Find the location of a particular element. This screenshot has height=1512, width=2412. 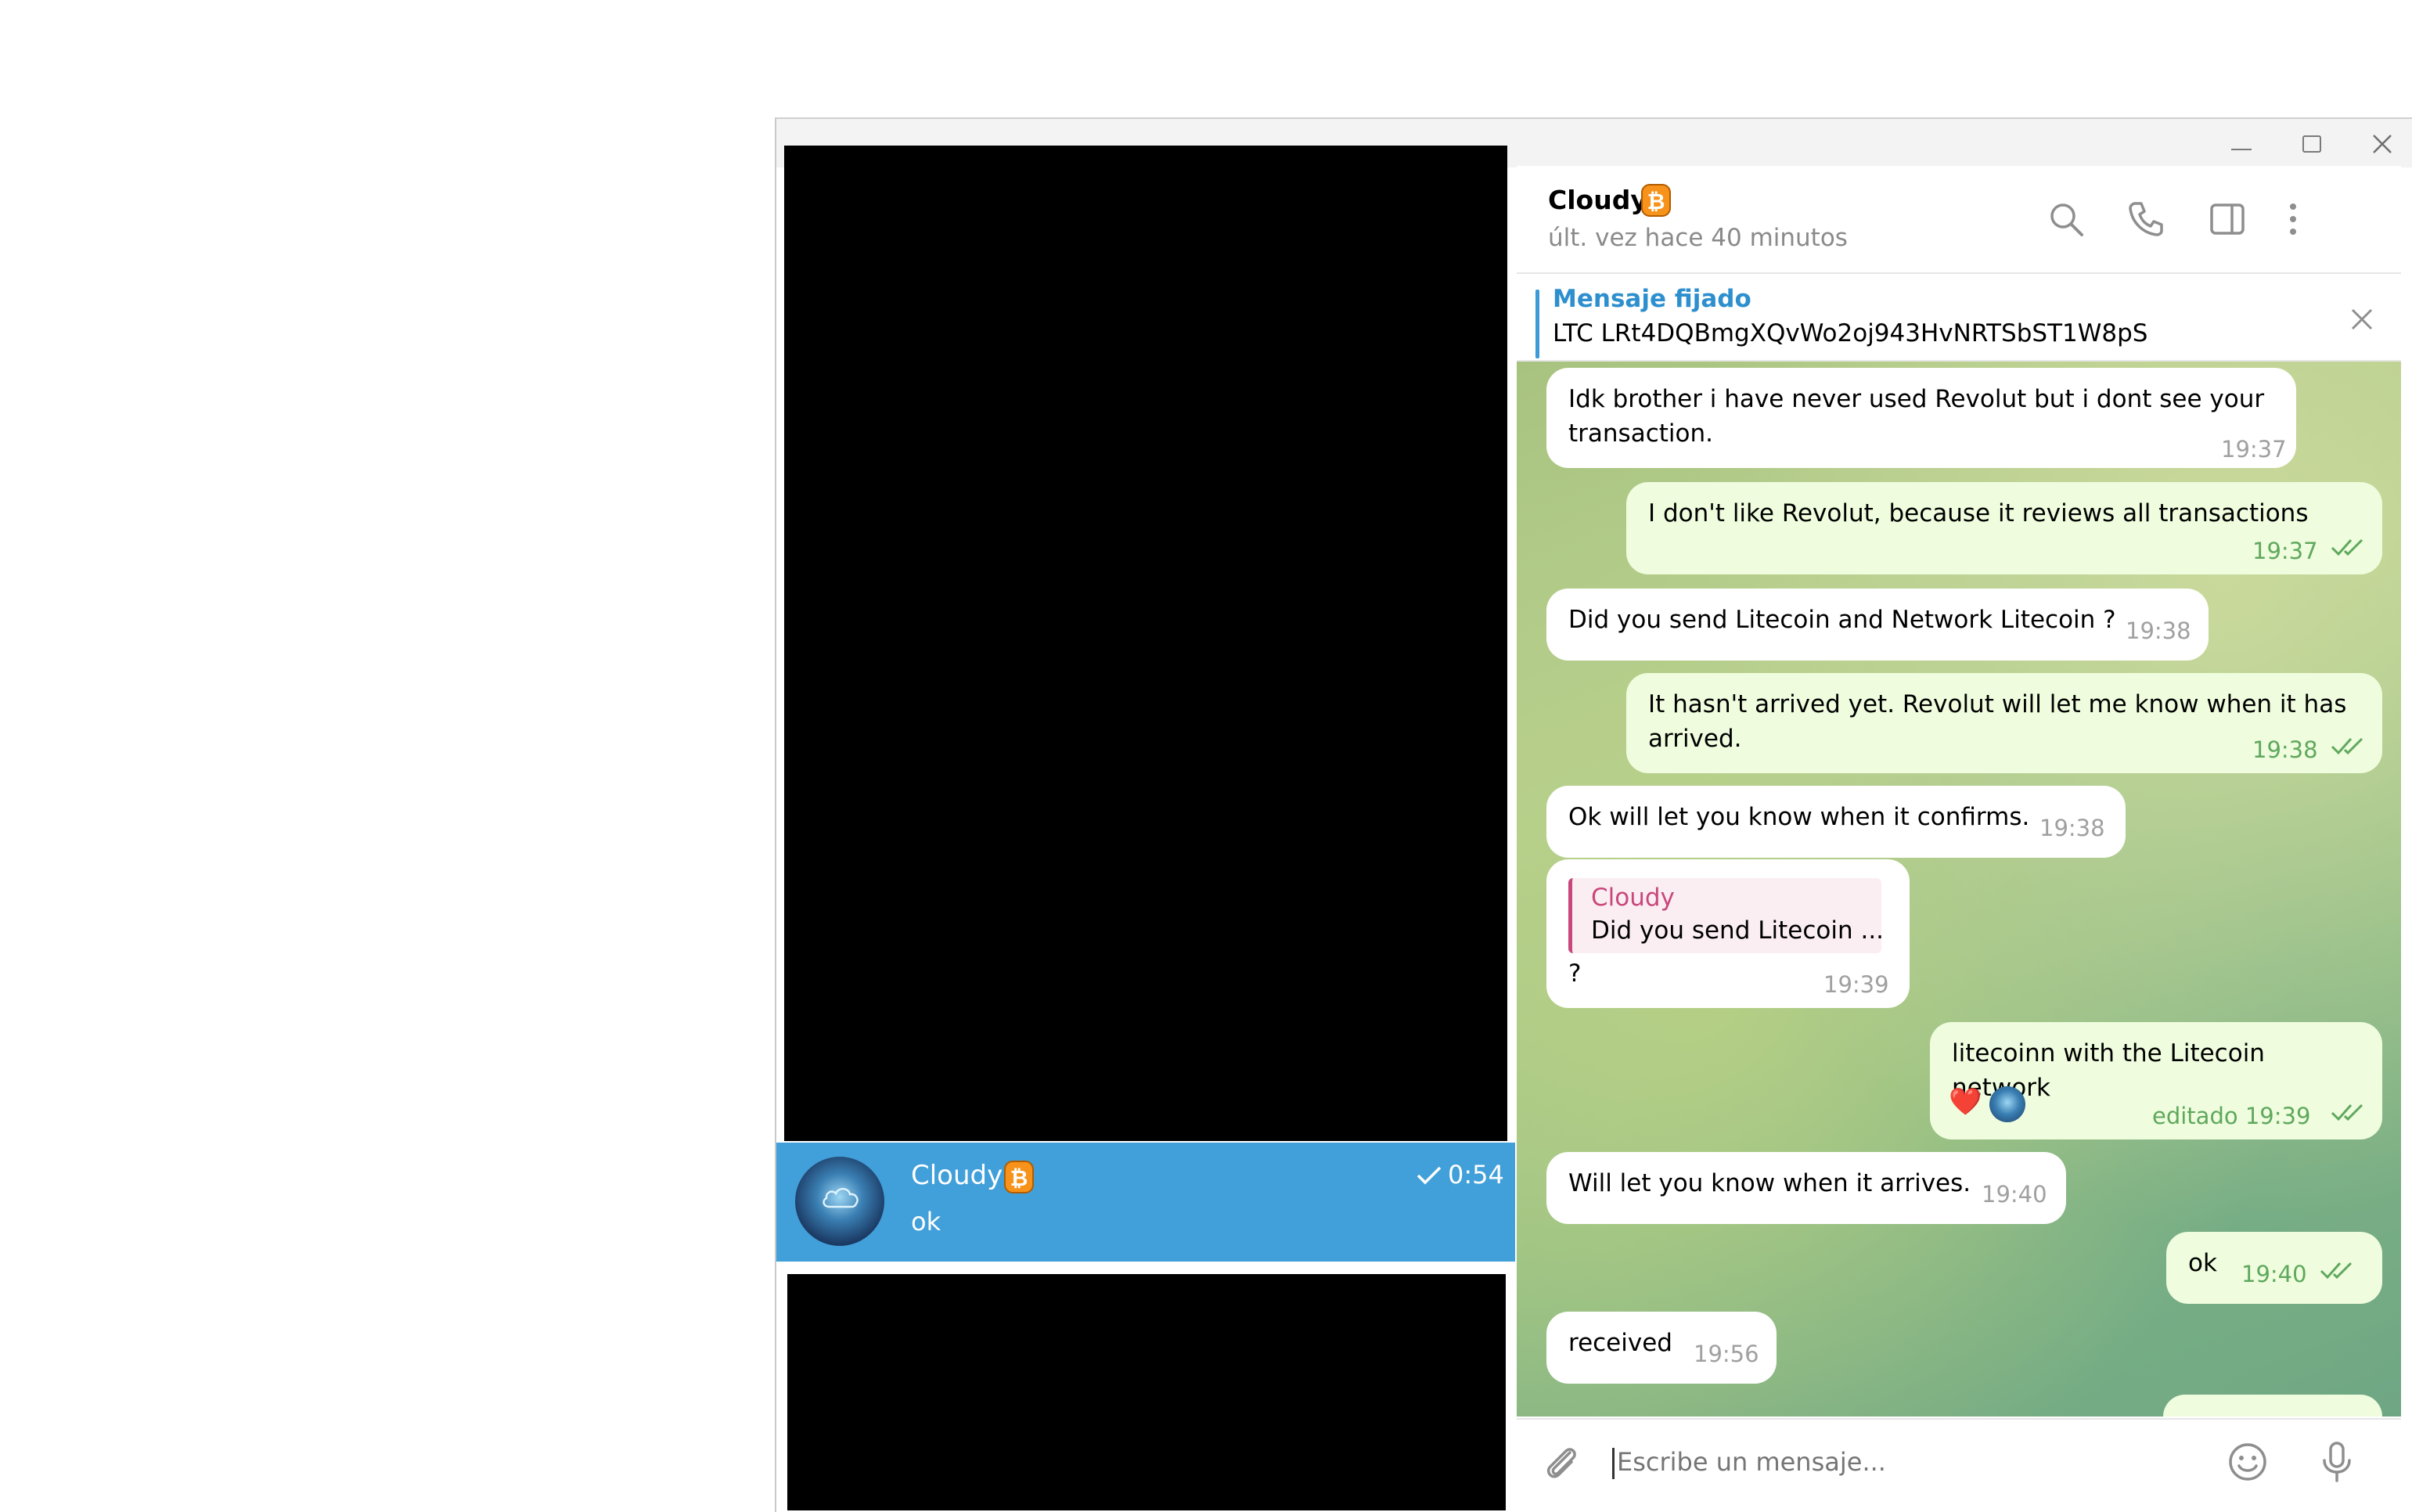

close-pinned-icon is located at coordinates (2362, 319).